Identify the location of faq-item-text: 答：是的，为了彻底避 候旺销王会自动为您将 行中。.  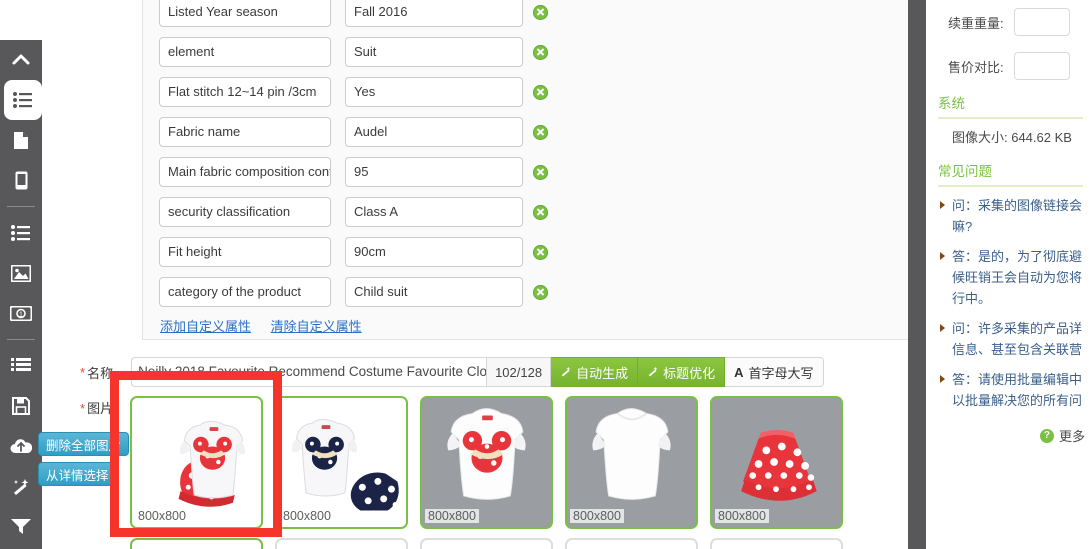
(1017, 277).